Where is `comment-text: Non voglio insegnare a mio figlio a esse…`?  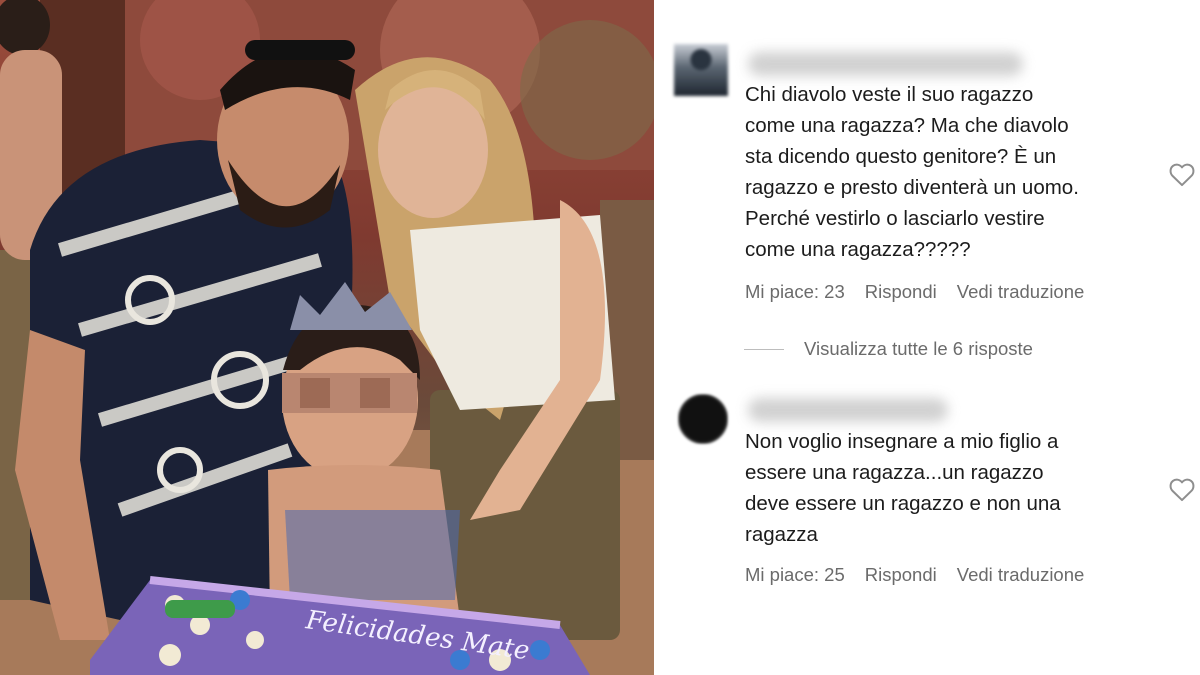
comment-text: Non voglio insegnare a mio figlio a esse… is located at coordinates (903, 488).